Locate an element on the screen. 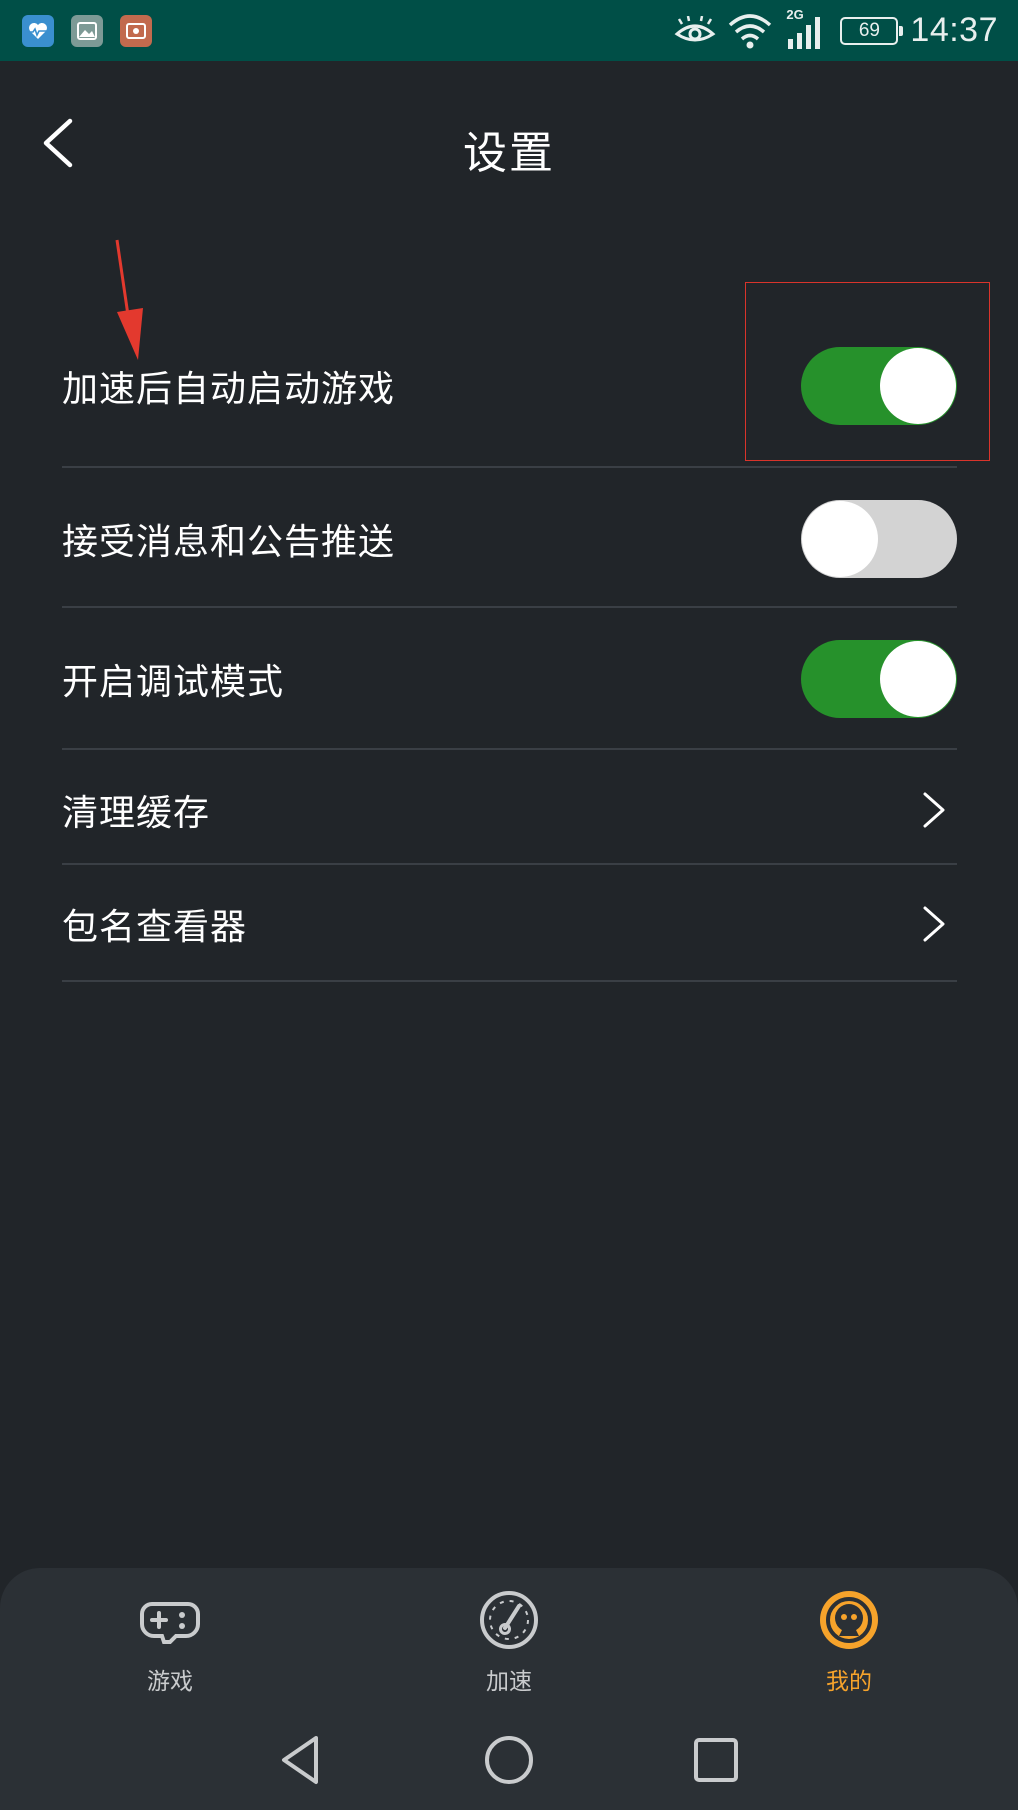  nav-back-icon is located at coordinates (302, 1760).